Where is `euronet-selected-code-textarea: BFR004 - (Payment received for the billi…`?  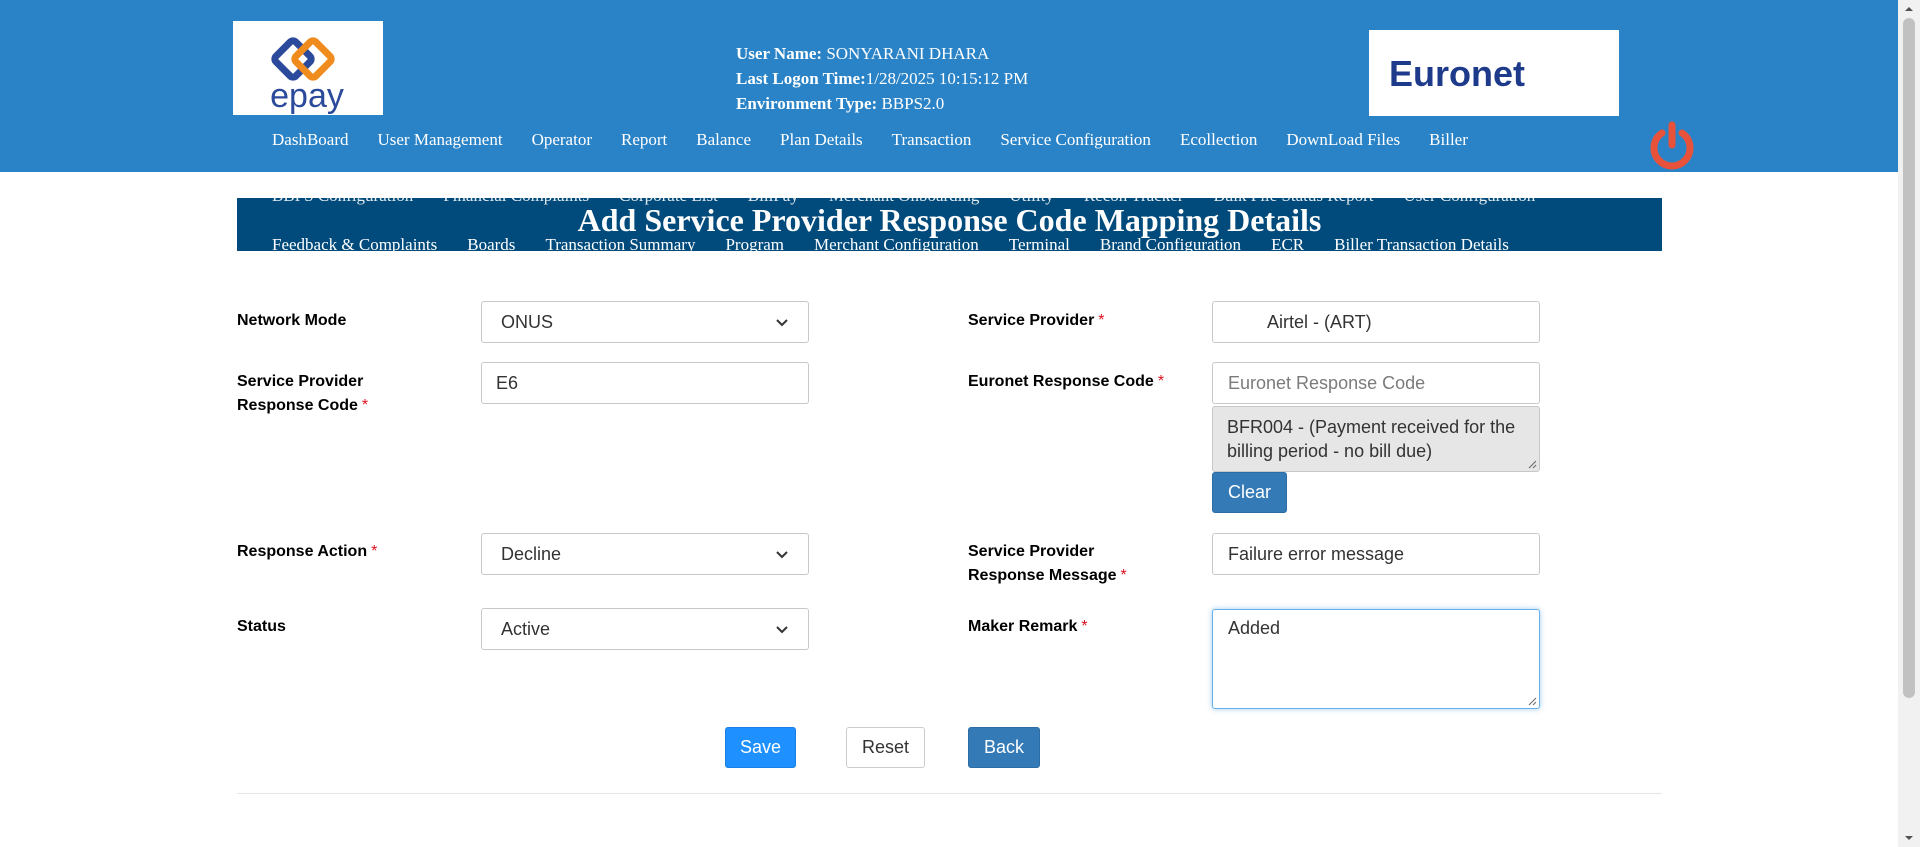 euronet-selected-code-textarea: BFR004 - (Payment received for the billi… is located at coordinates (1376, 439).